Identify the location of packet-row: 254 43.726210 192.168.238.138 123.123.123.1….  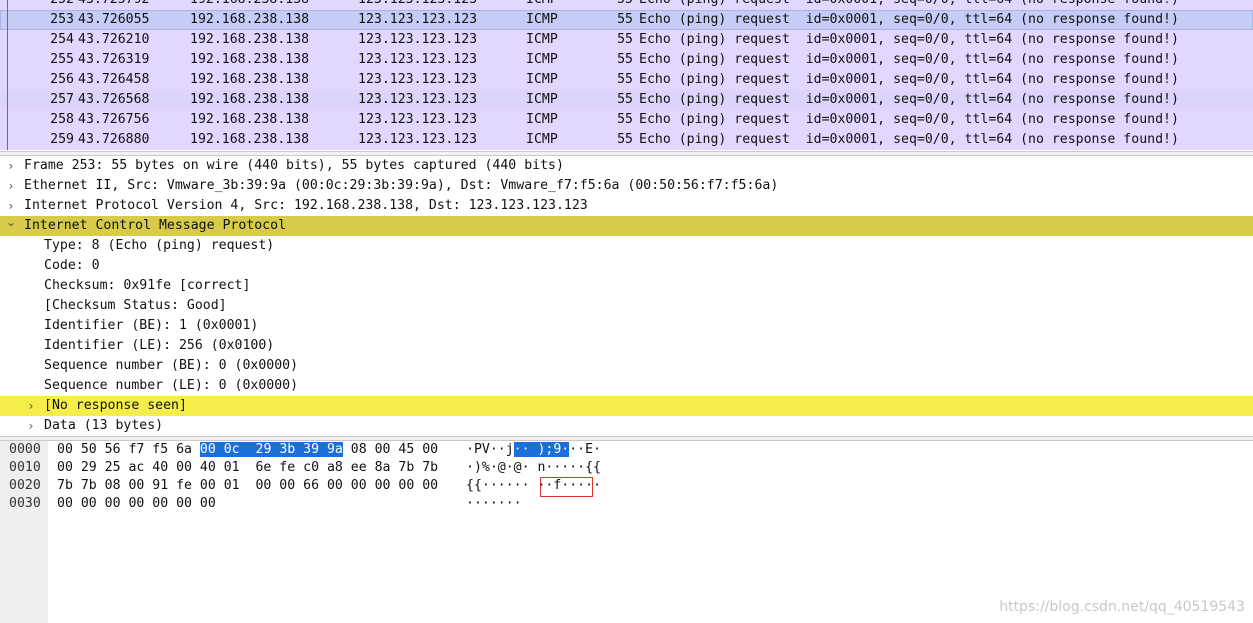
(626, 40).